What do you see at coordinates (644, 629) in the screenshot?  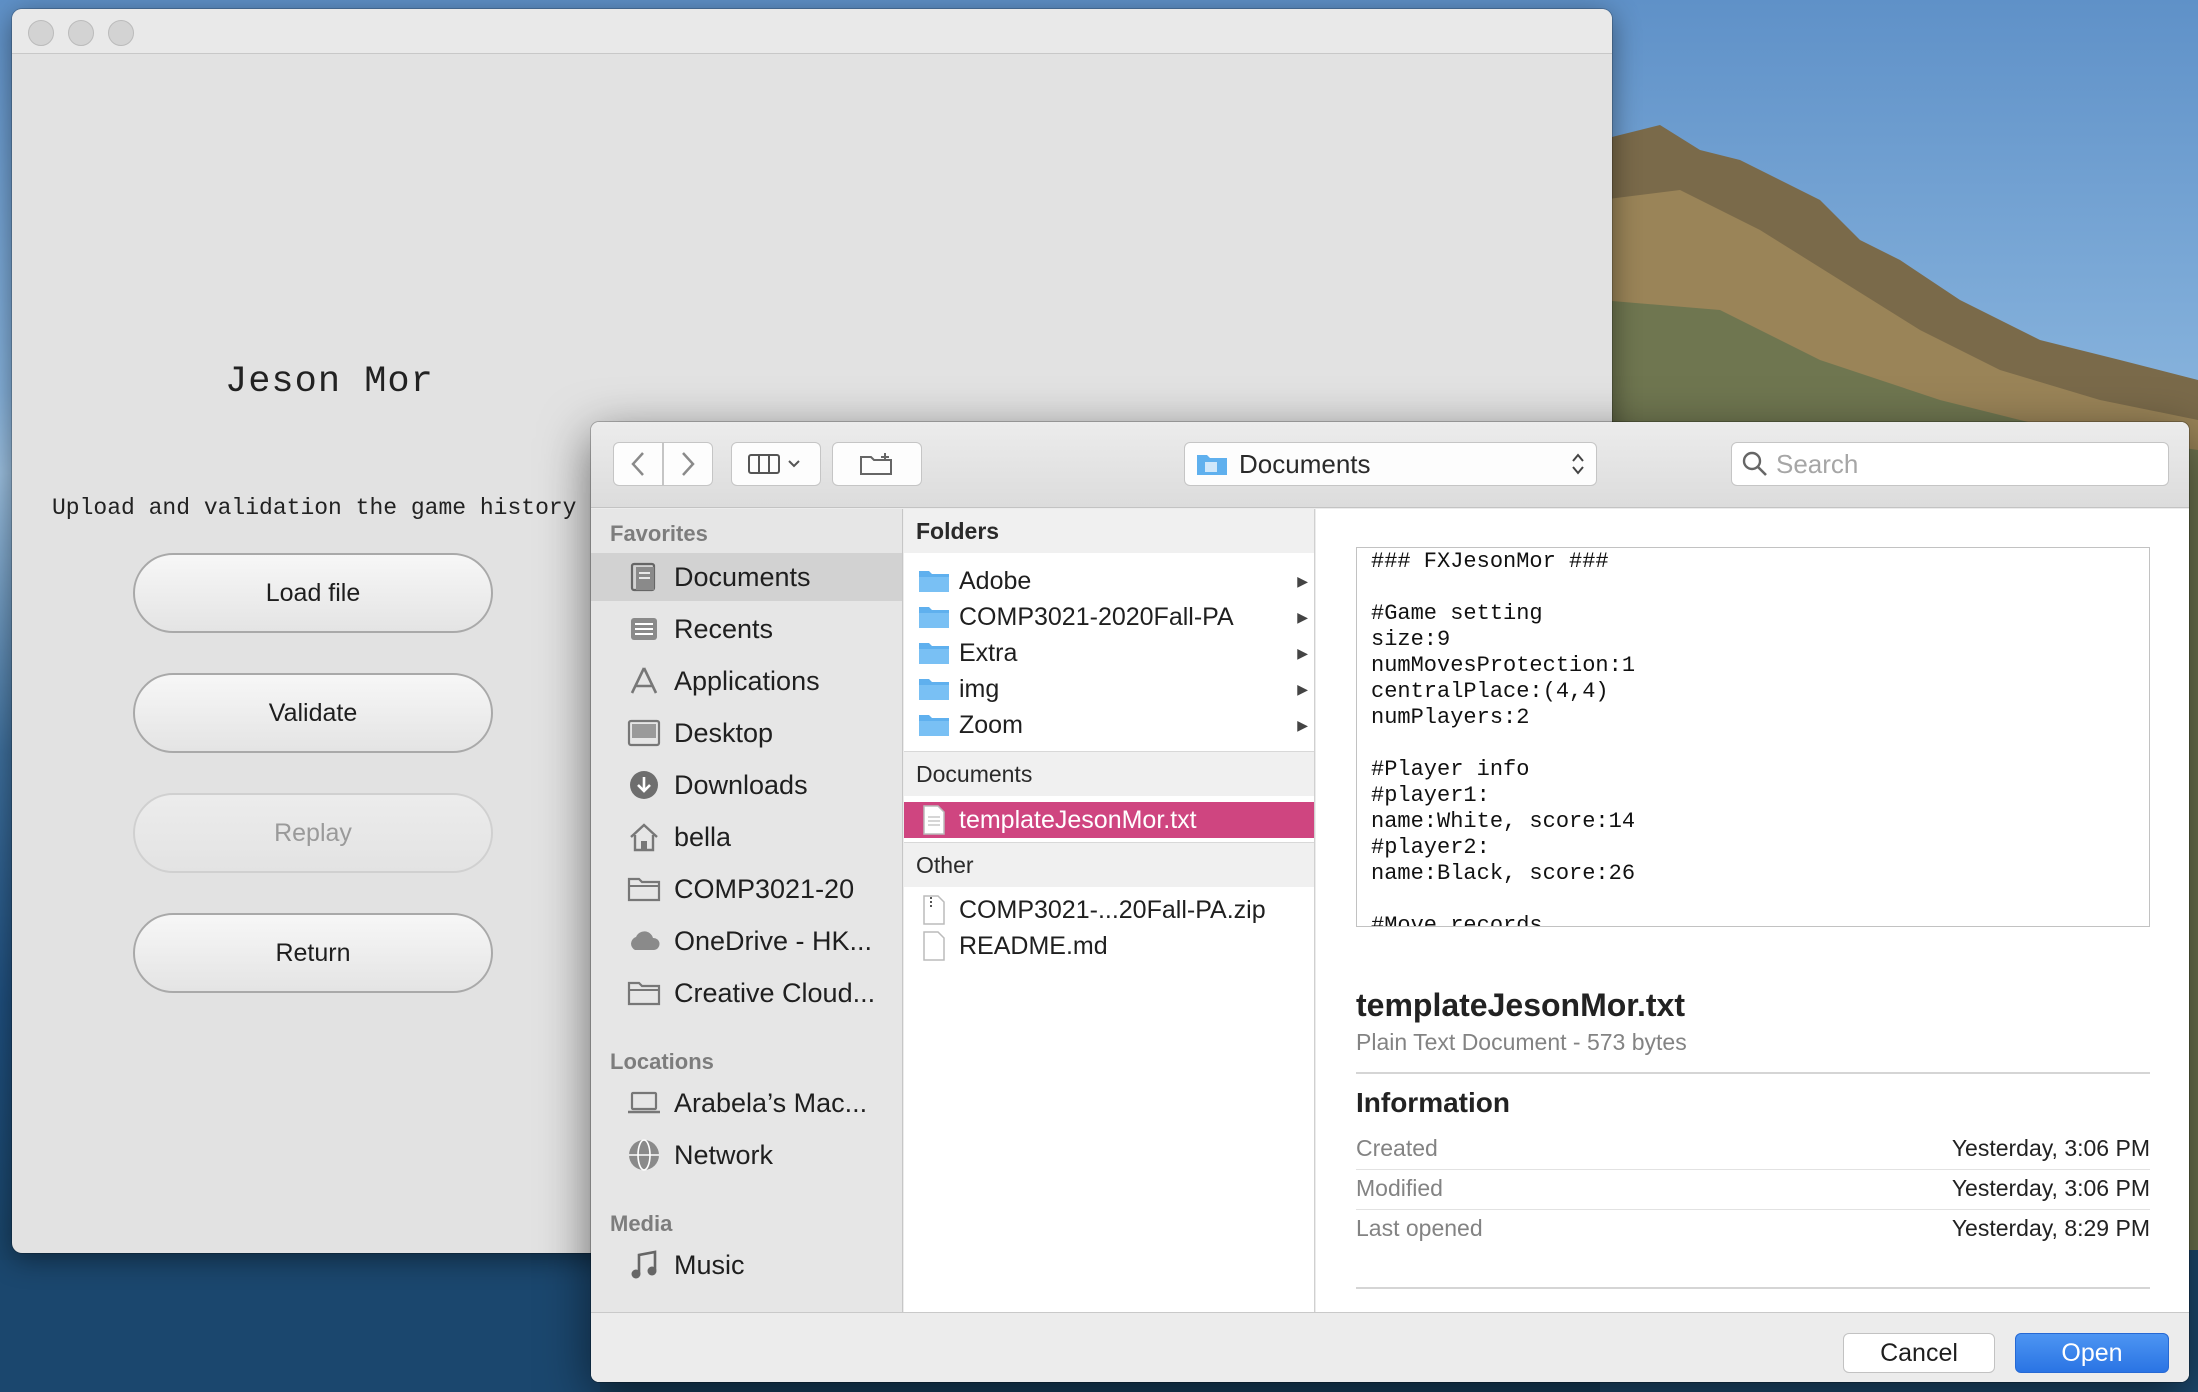 I see `recents-icon` at bounding box center [644, 629].